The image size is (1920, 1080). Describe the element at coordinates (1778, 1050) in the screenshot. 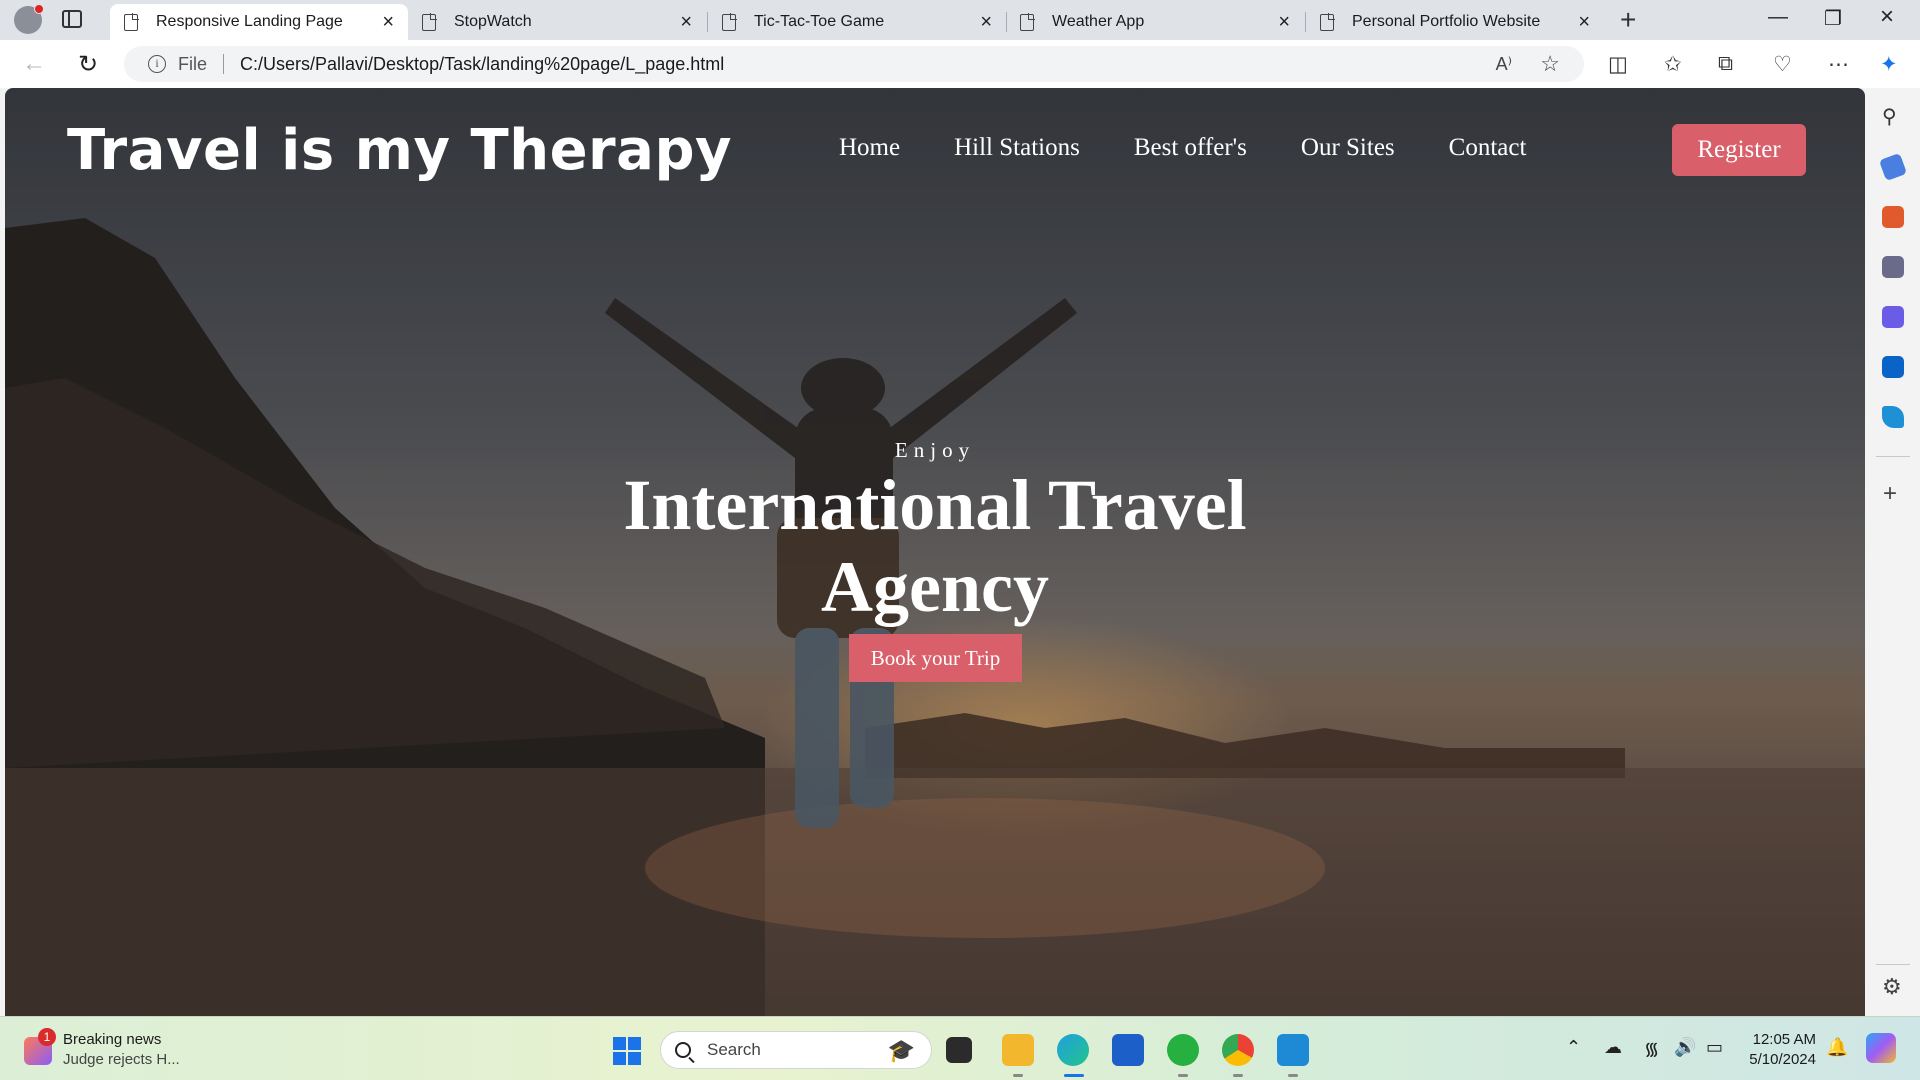

I see `system-clock: 12:05 AM 5/10/2024` at that location.